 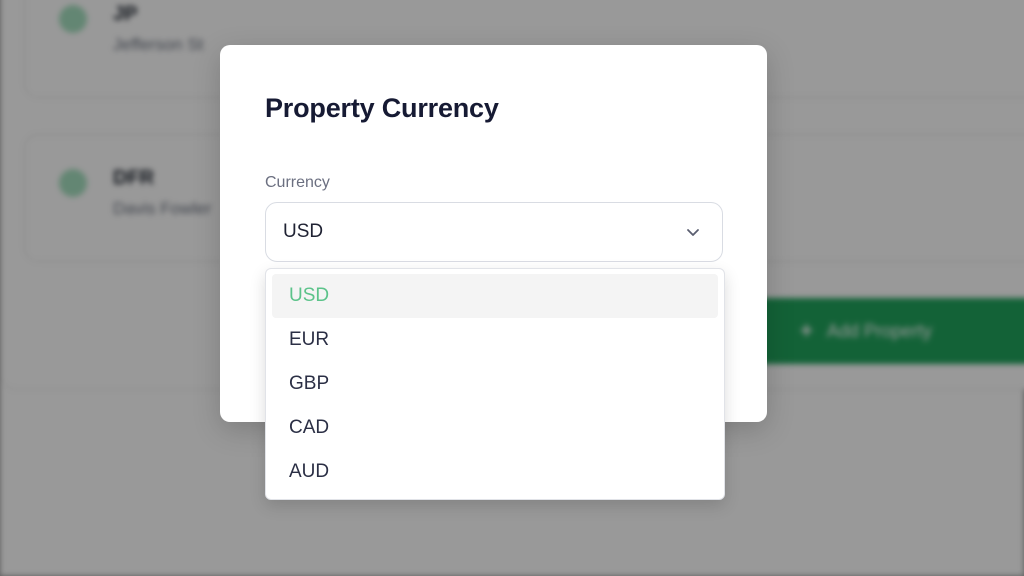 What do you see at coordinates (297, 182) in the screenshot?
I see `currency-field-label: Currency` at bounding box center [297, 182].